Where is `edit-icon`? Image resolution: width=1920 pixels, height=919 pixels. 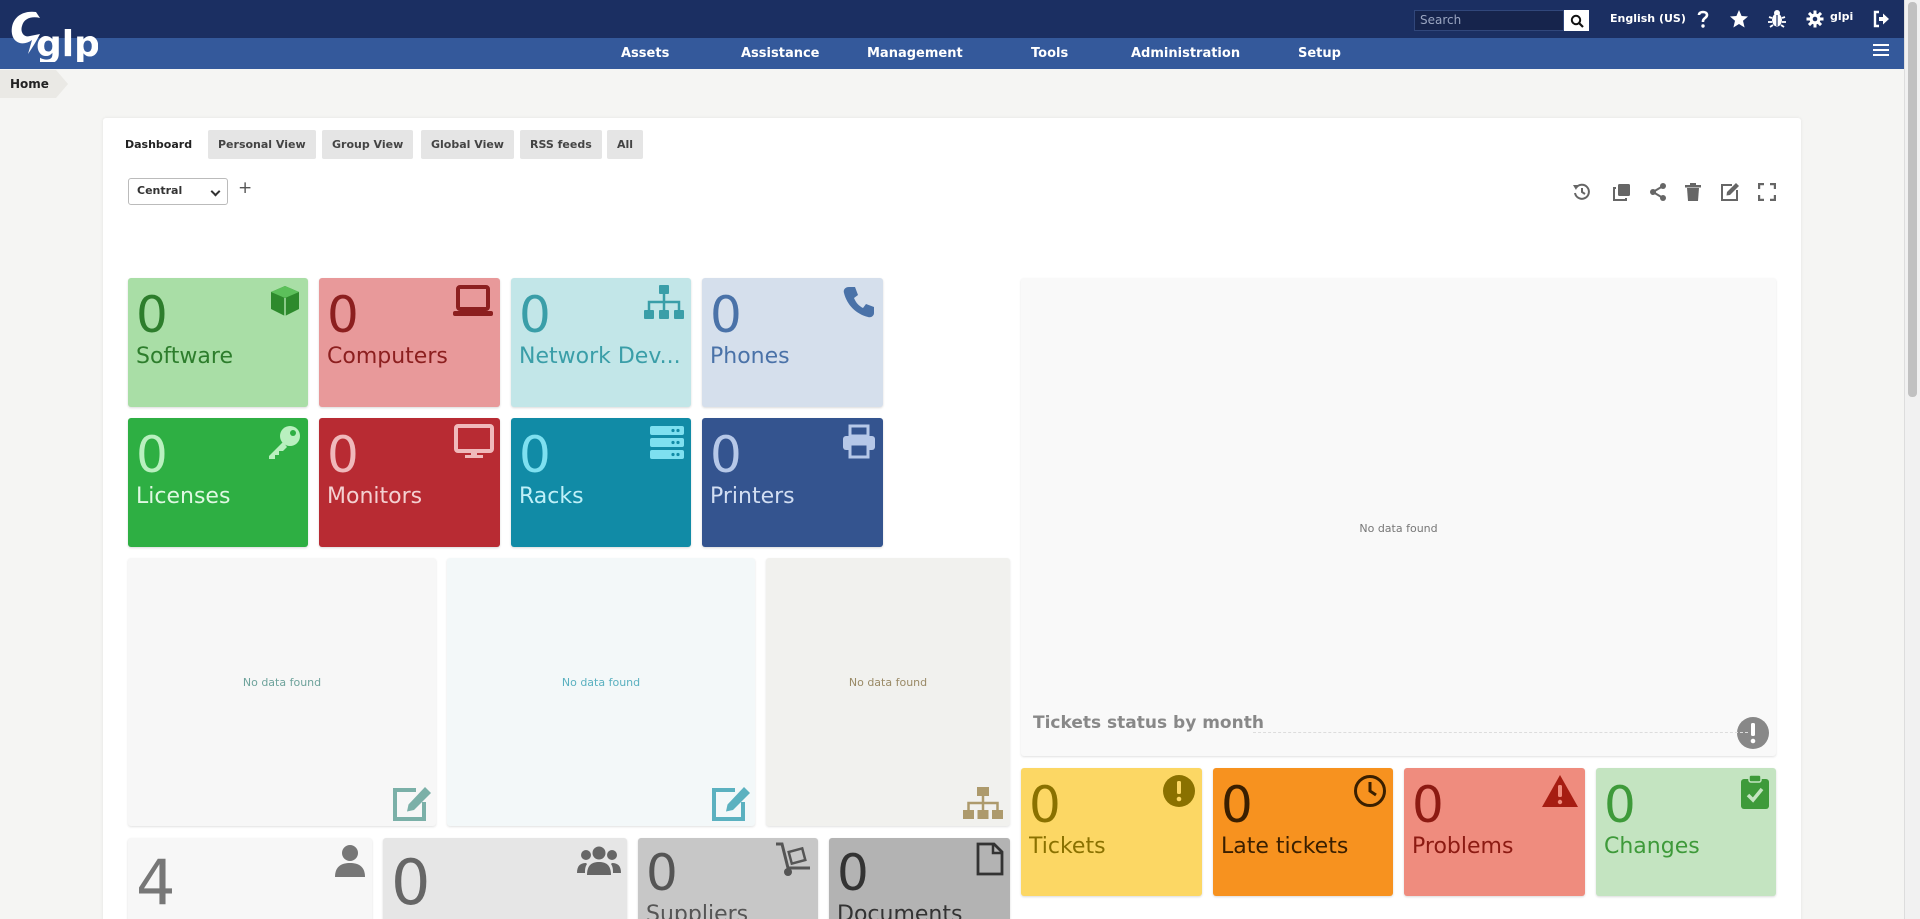 edit-icon is located at coordinates (1730, 192).